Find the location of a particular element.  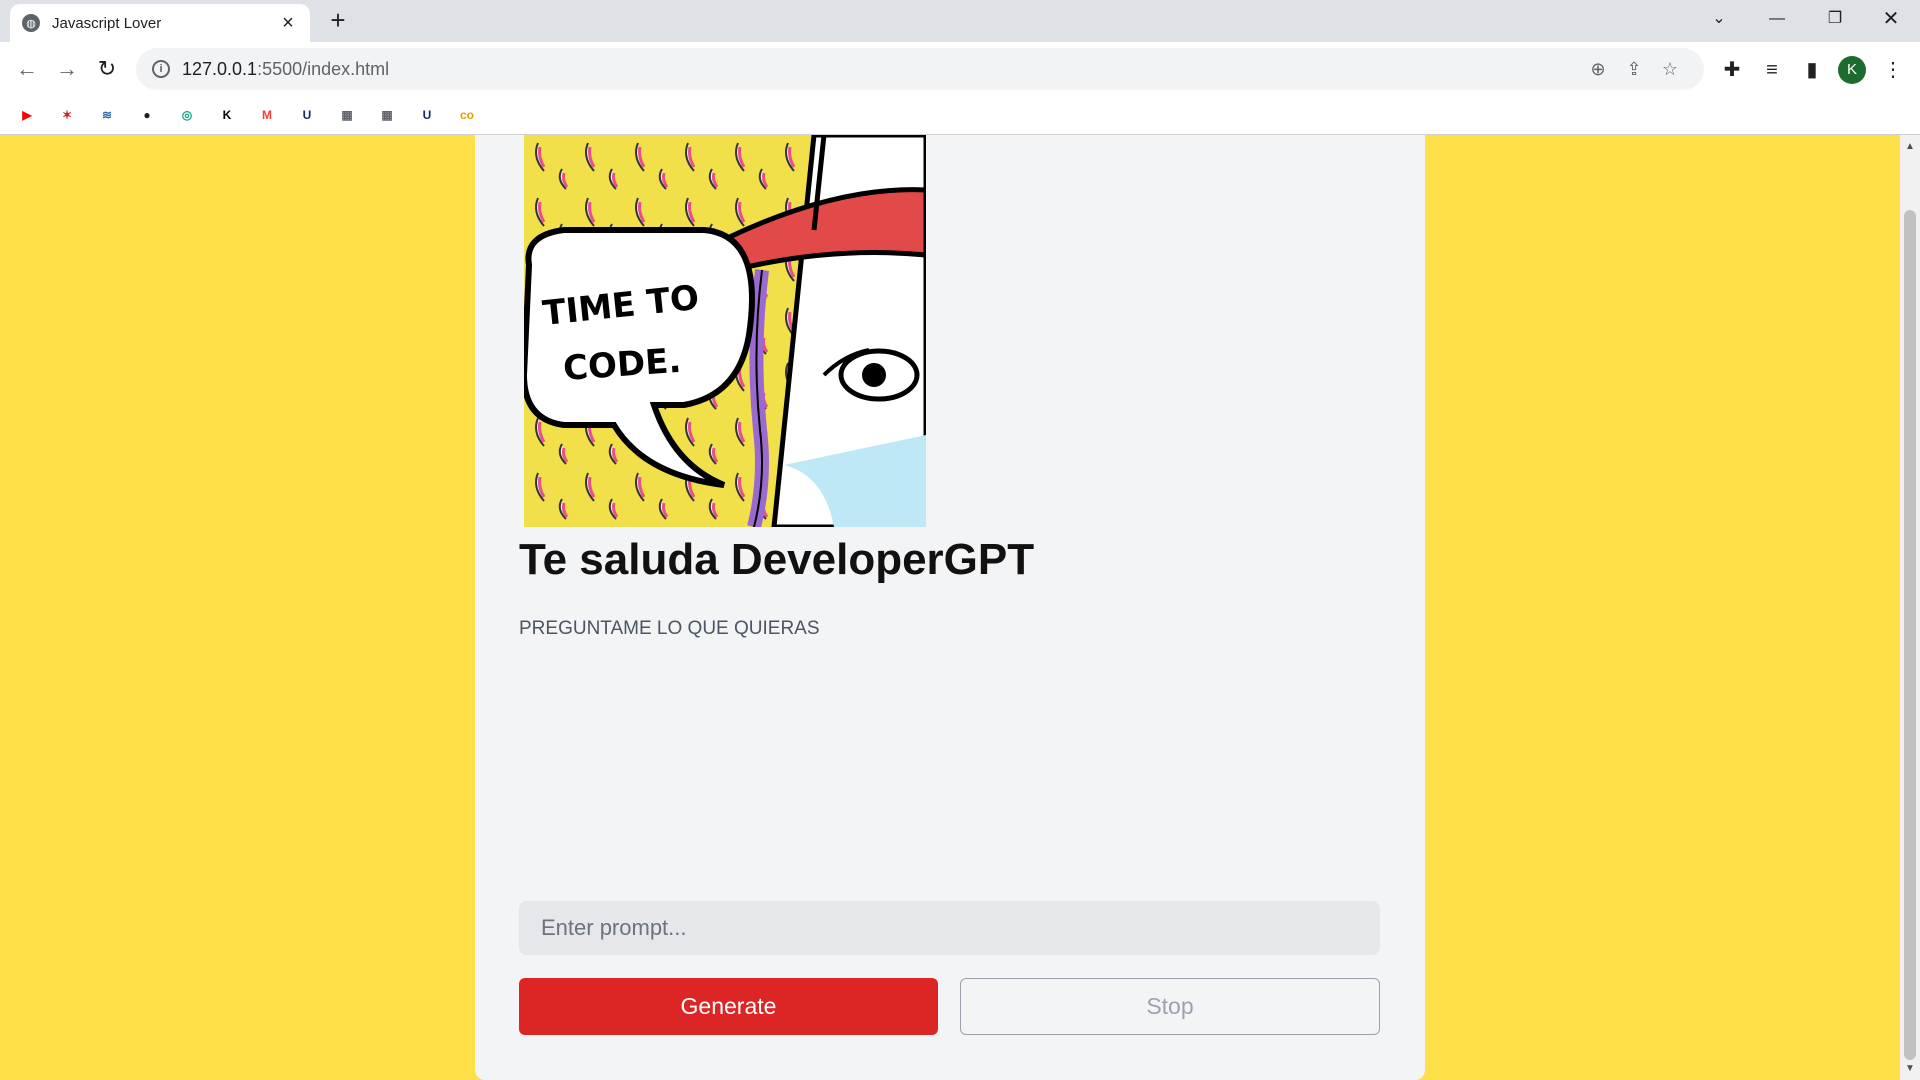

stop-button: Stop is located at coordinates (1170, 1006).